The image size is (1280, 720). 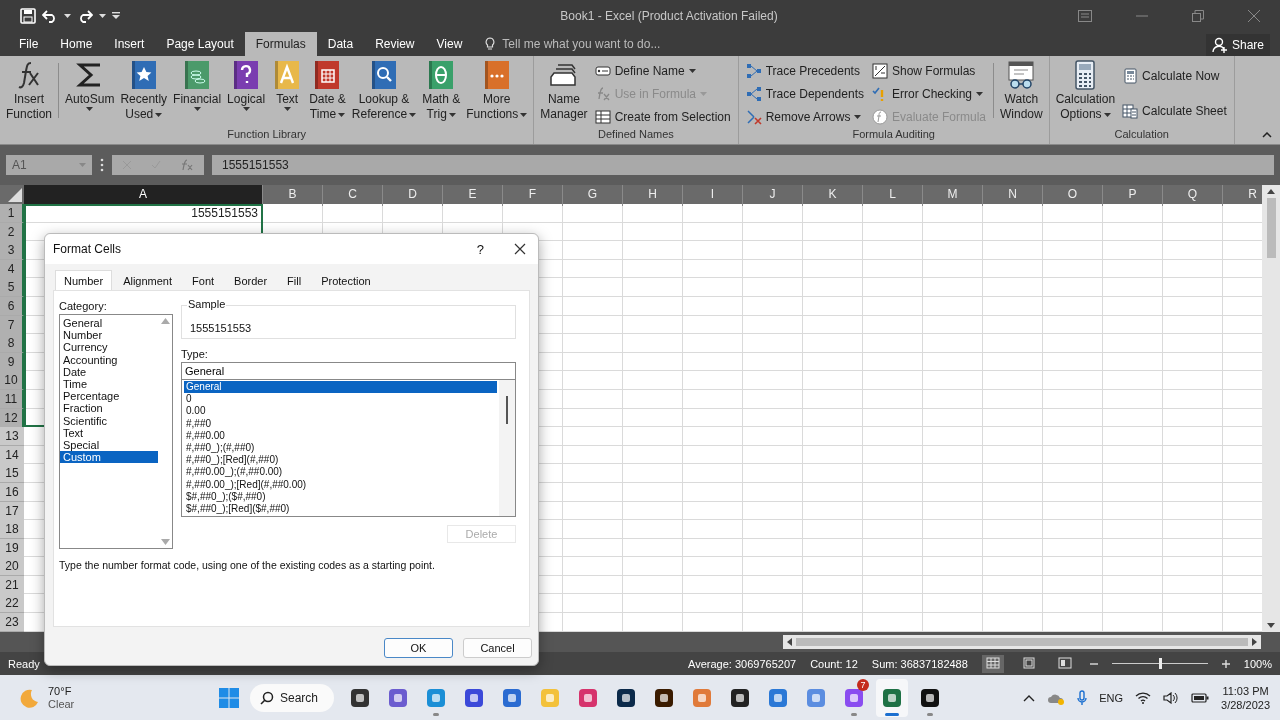 What do you see at coordinates (1200, 697) in the screenshot?
I see `battery-icon` at bounding box center [1200, 697].